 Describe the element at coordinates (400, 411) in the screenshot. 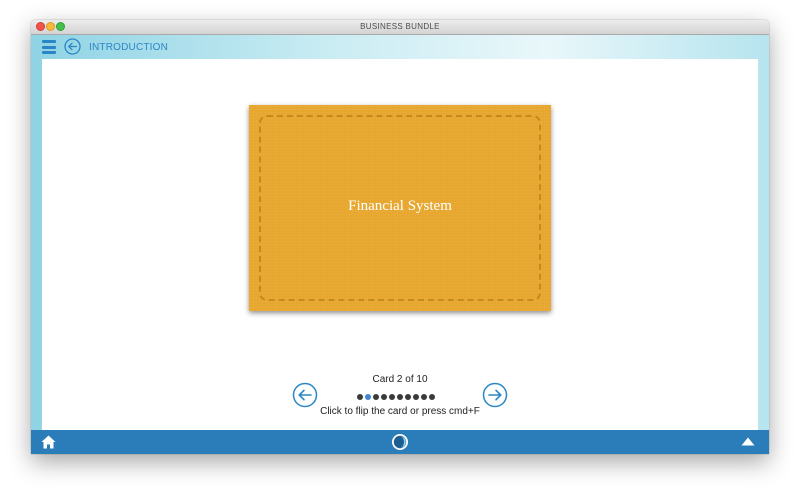

I see `flip-hint: Click to flip the card or press cmd+F` at that location.